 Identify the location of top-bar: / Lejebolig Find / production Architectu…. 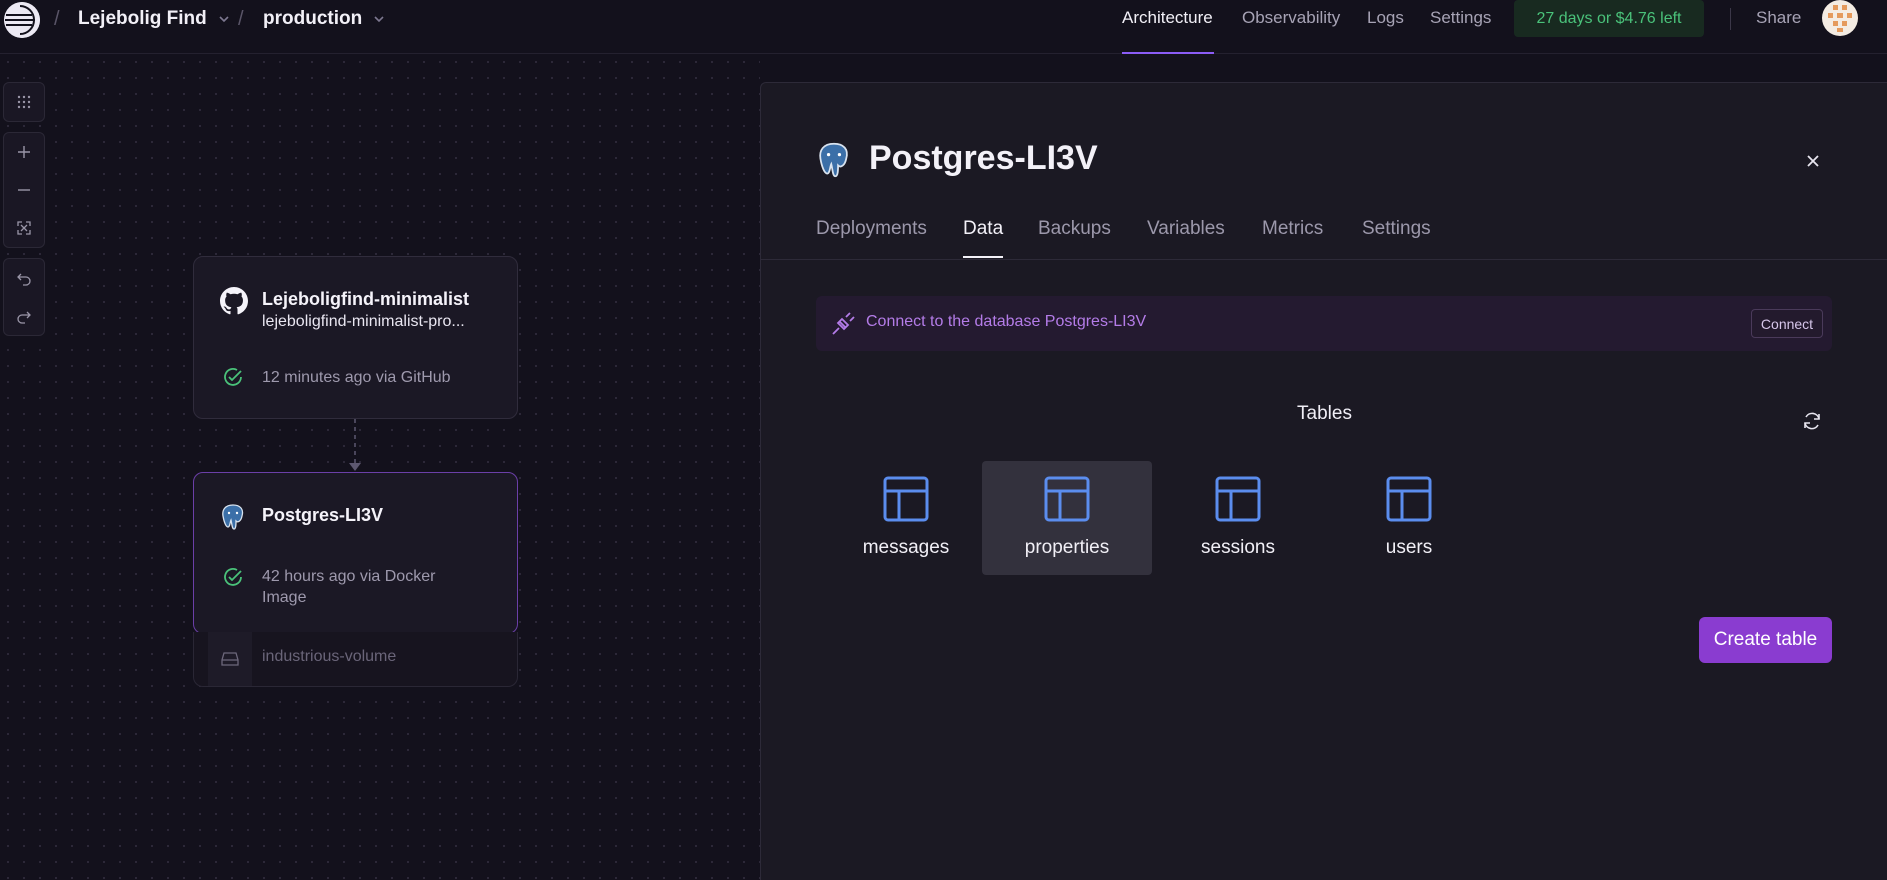
(943, 27).